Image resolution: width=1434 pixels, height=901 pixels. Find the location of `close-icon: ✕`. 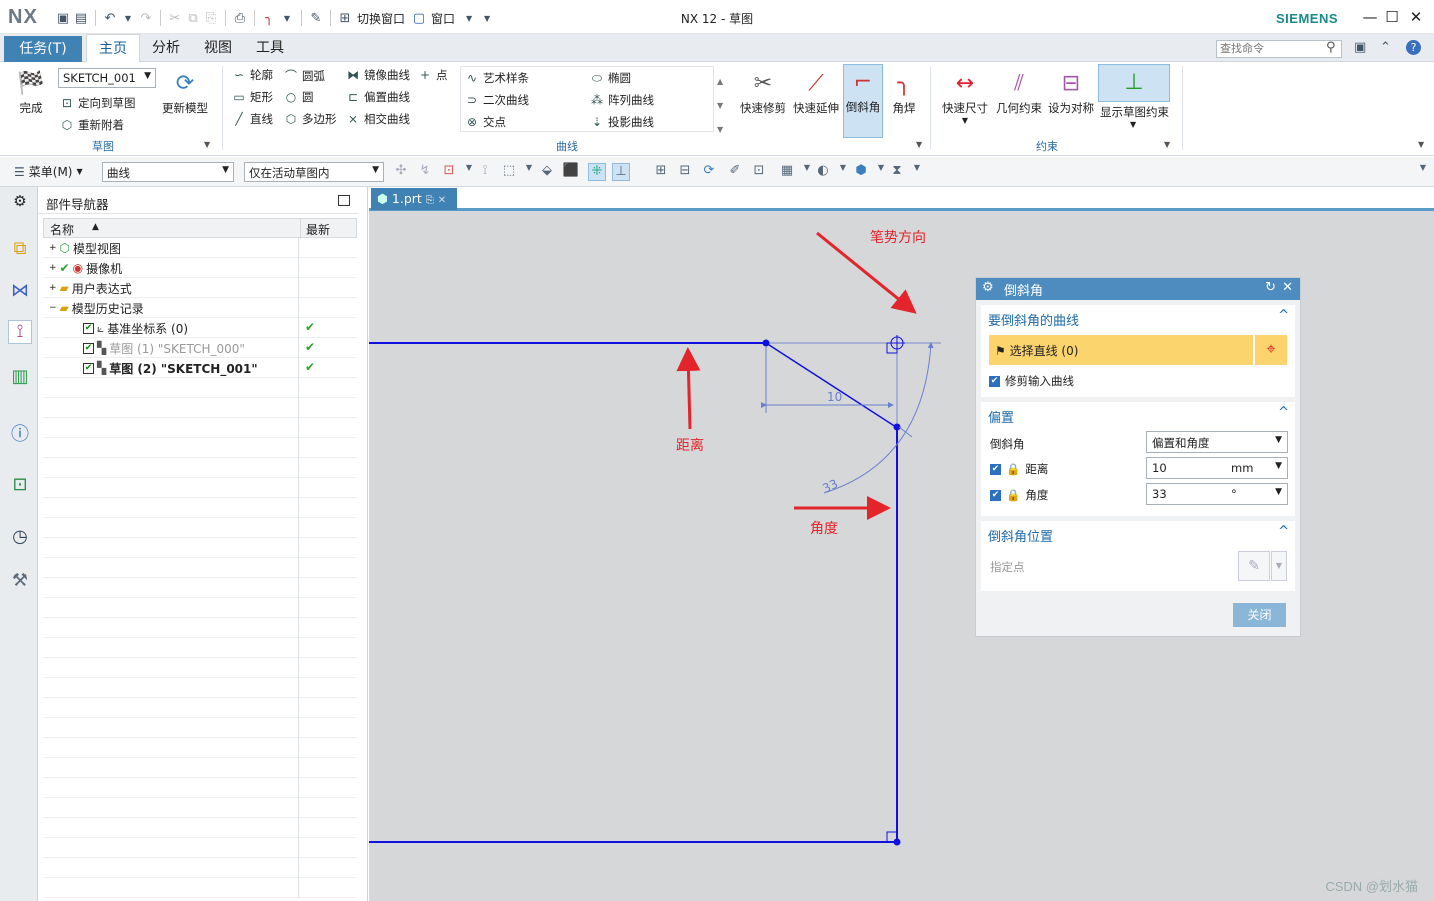

close-icon: ✕ is located at coordinates (1416, 17).